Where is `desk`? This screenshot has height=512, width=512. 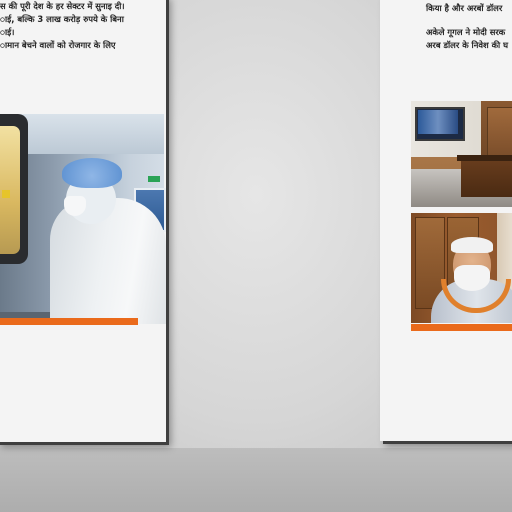
desk is located at coordinates (486, 177).